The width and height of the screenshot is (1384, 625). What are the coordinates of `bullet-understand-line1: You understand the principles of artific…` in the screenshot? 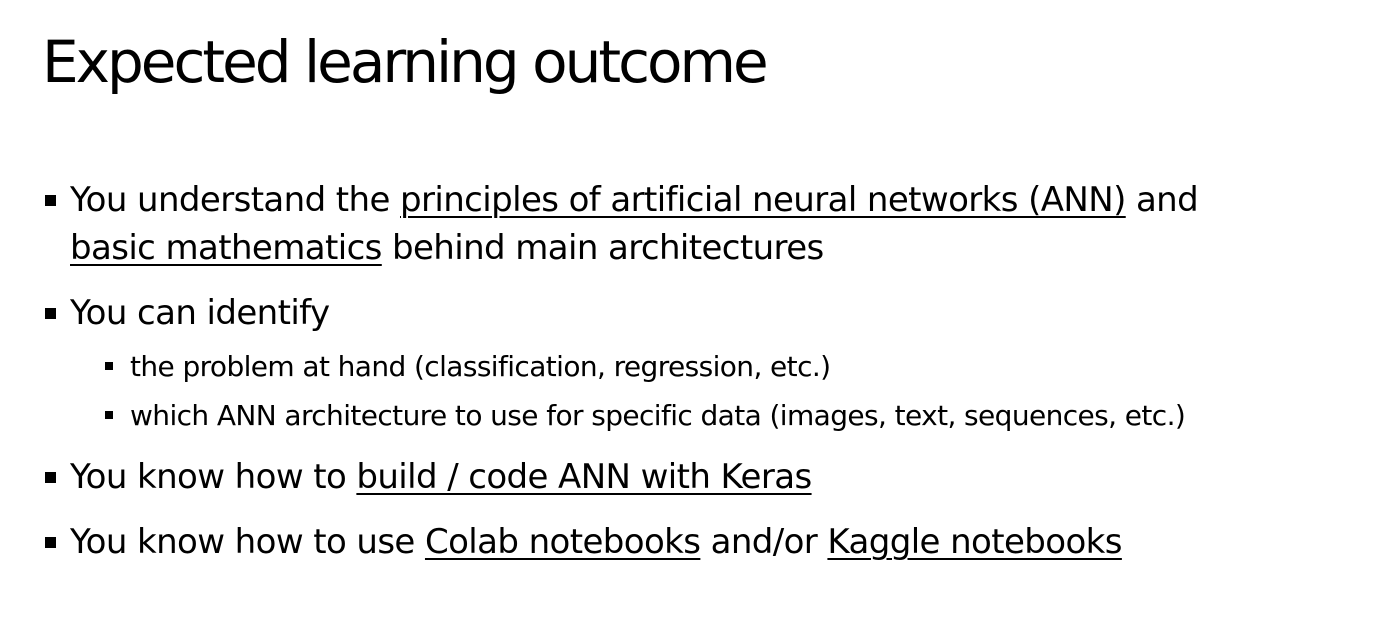 It's located at (634, 200).